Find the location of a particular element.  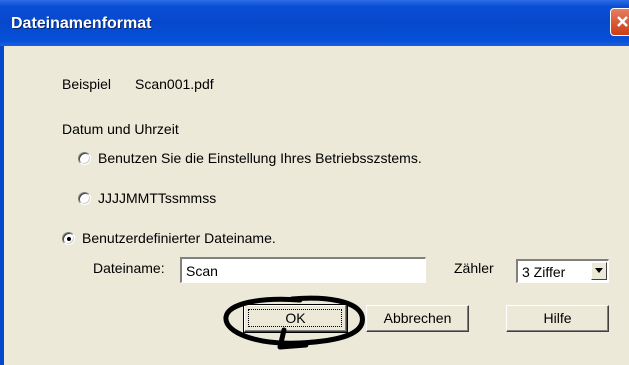

help-button: Hilfe is located at coordinates (557, 318).